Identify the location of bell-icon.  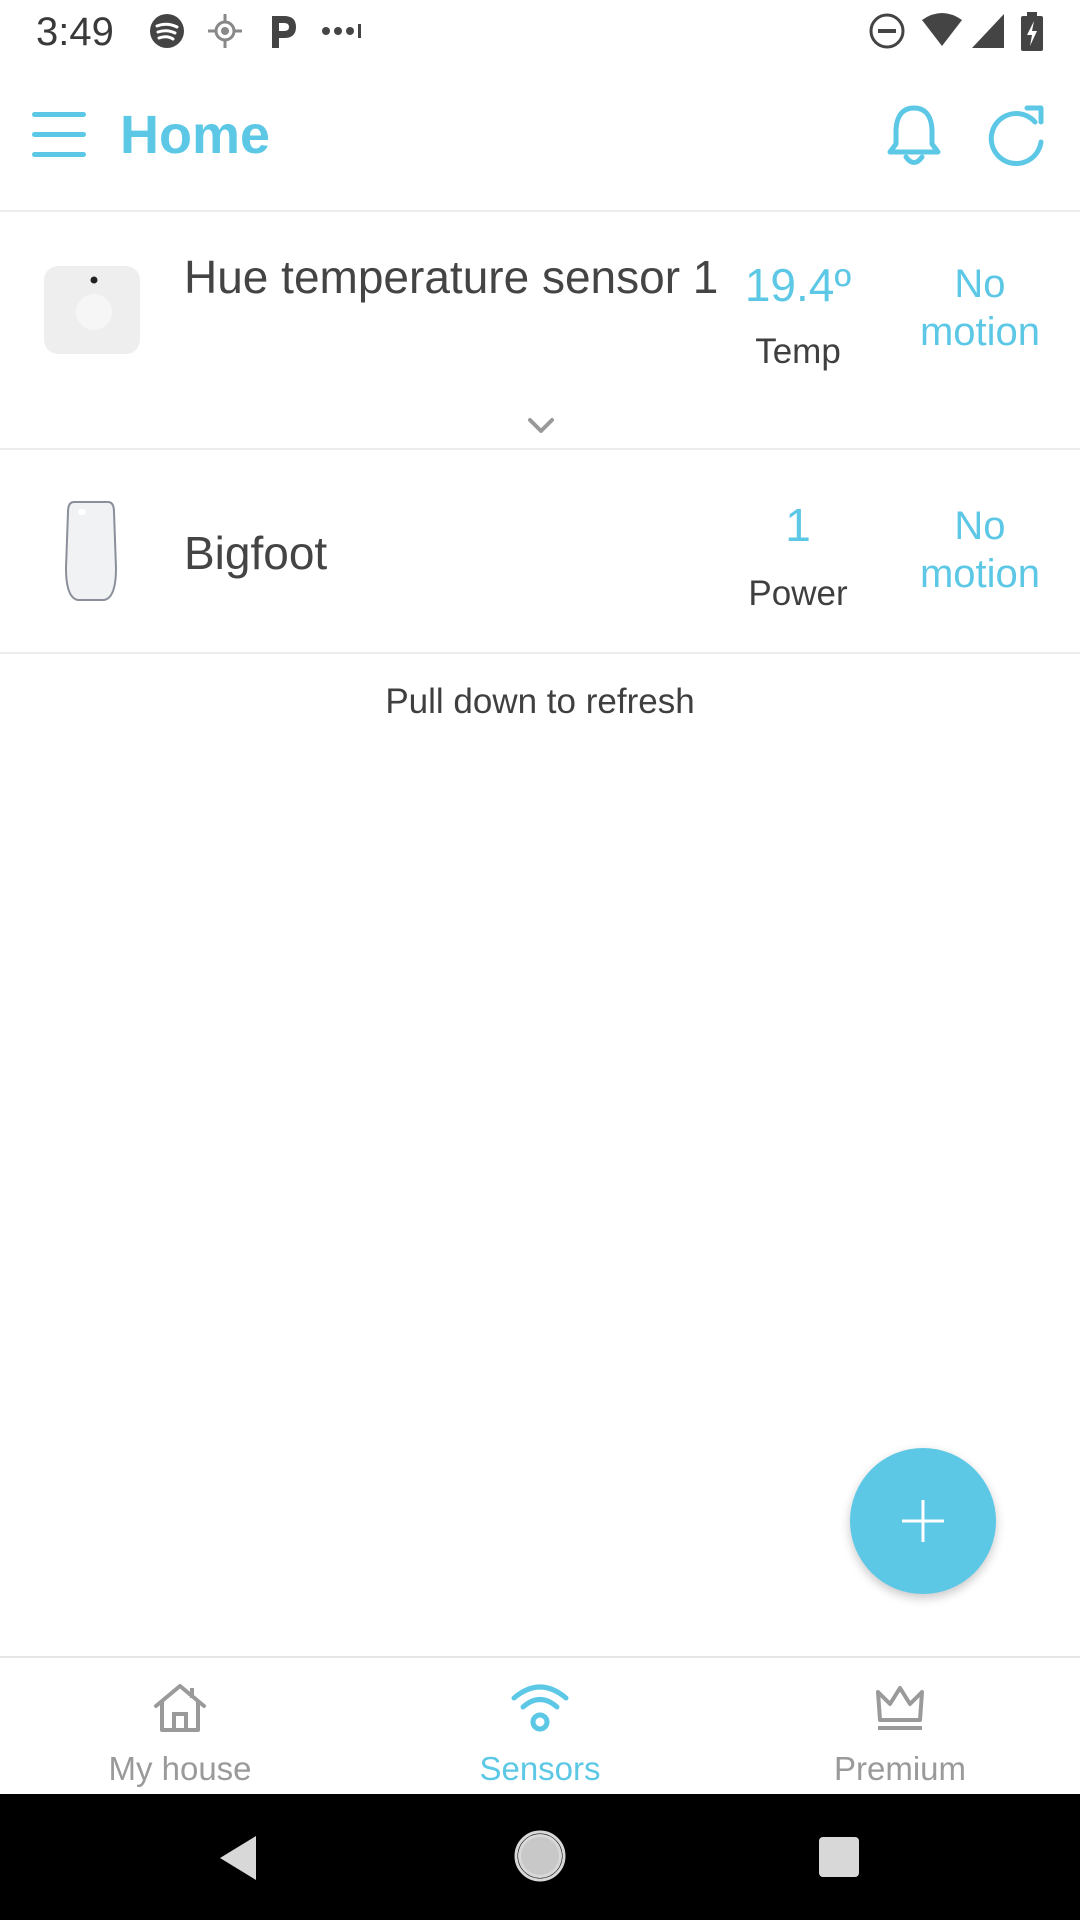
(914, 137).